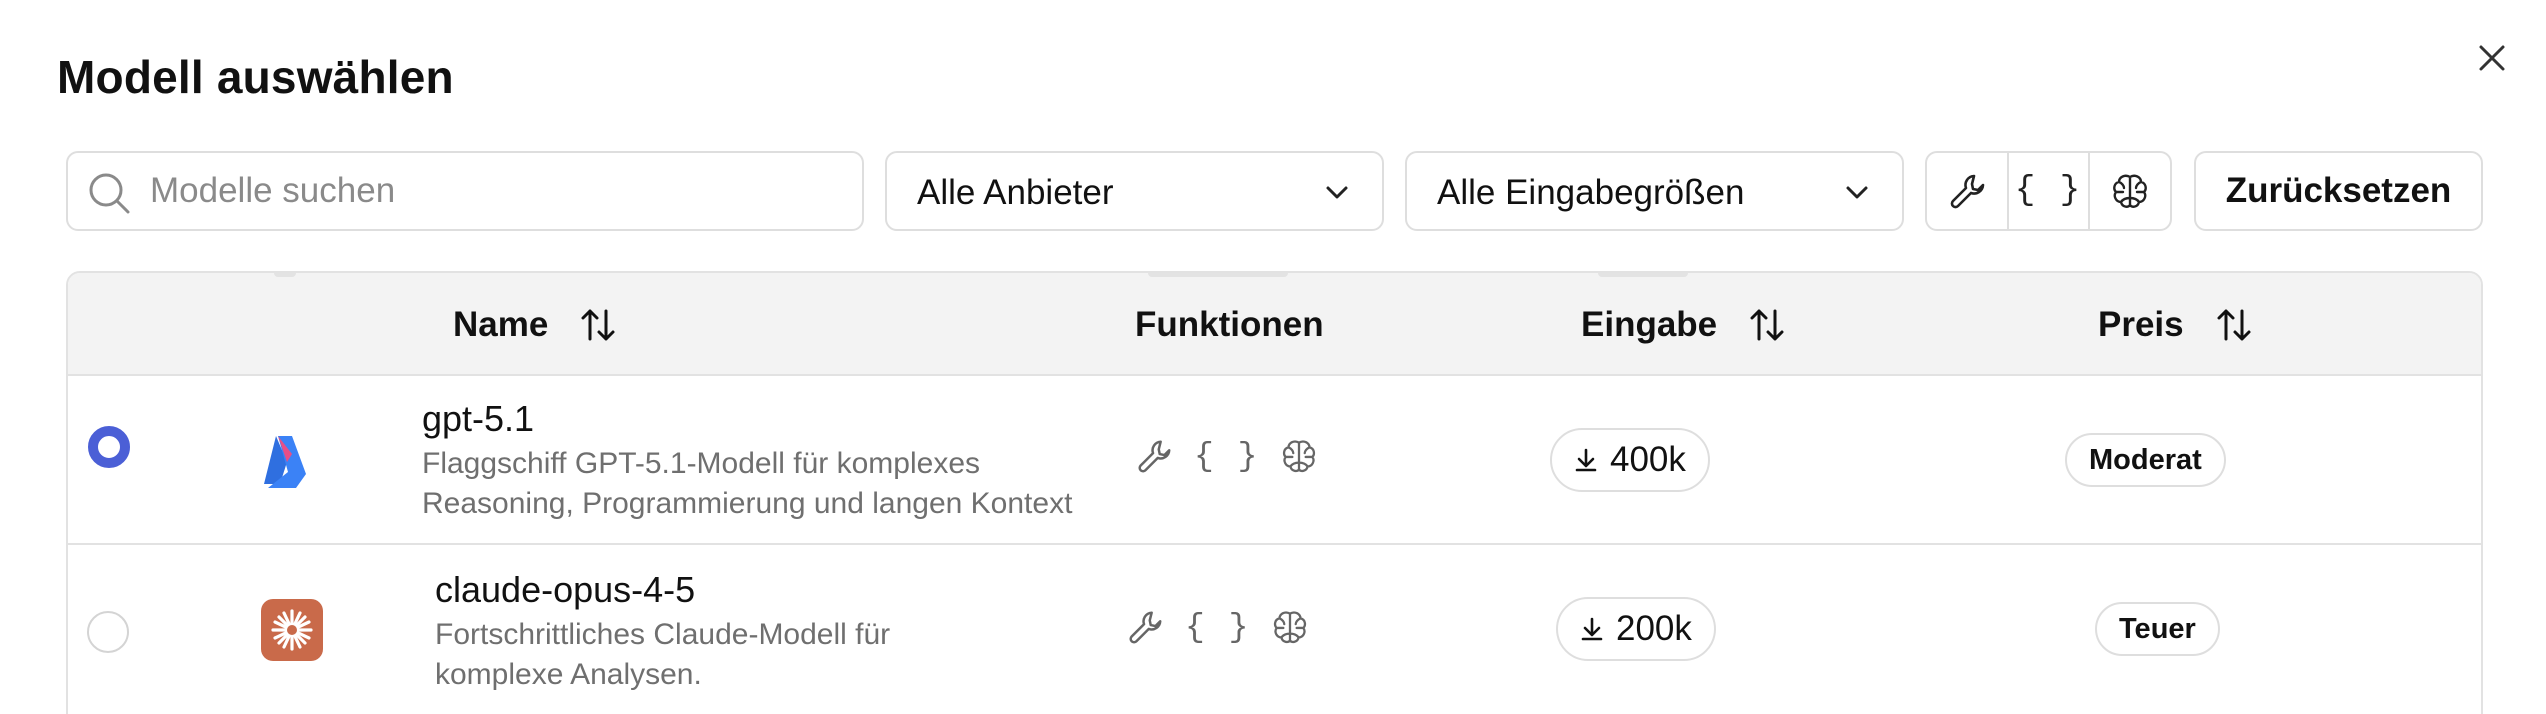  Describe the element at coordinates (501, 324) in the screenshot. I see `column-header-name-label: Name` at that location.